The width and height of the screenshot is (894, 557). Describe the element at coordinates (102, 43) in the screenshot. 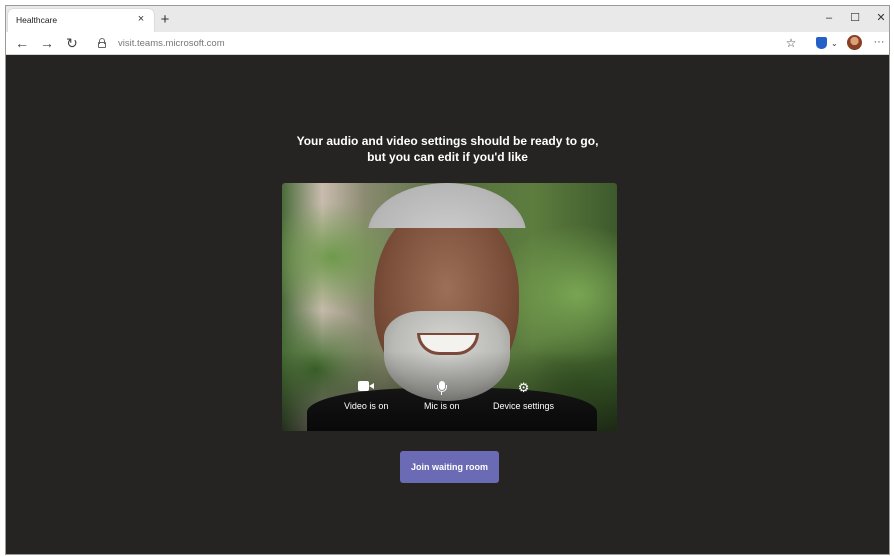

I see `lock-icon` at that location.